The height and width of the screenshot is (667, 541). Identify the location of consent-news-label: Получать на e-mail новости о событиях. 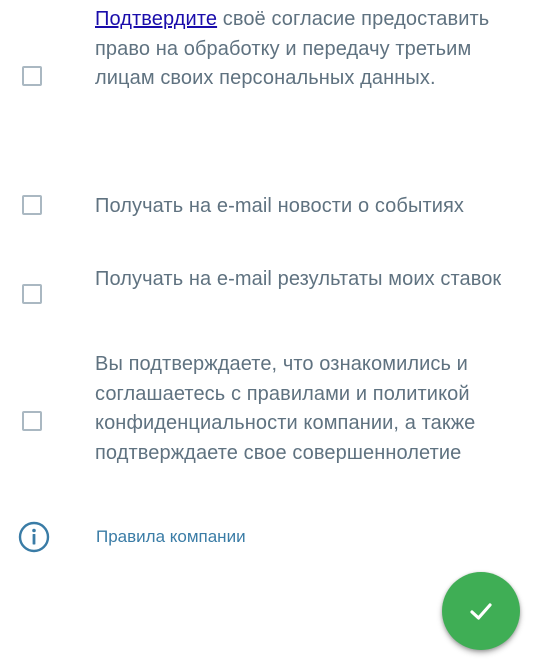
(280, 206).